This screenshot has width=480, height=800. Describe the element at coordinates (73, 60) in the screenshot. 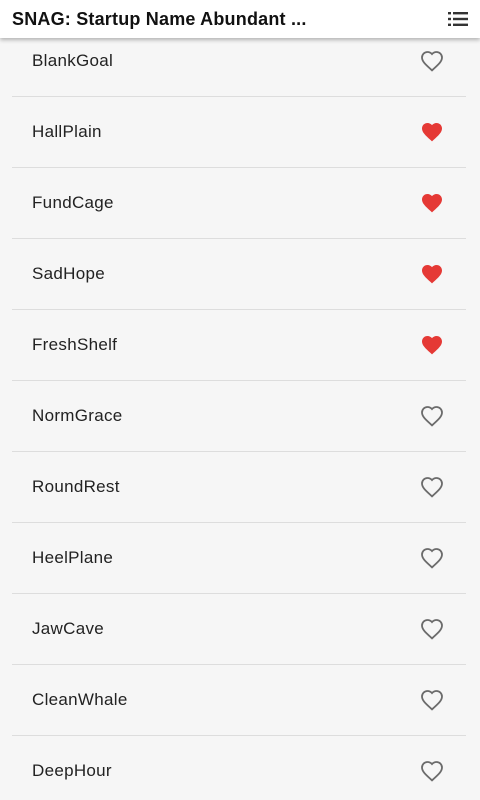

I see `name-label: BlankGoal` at that location.